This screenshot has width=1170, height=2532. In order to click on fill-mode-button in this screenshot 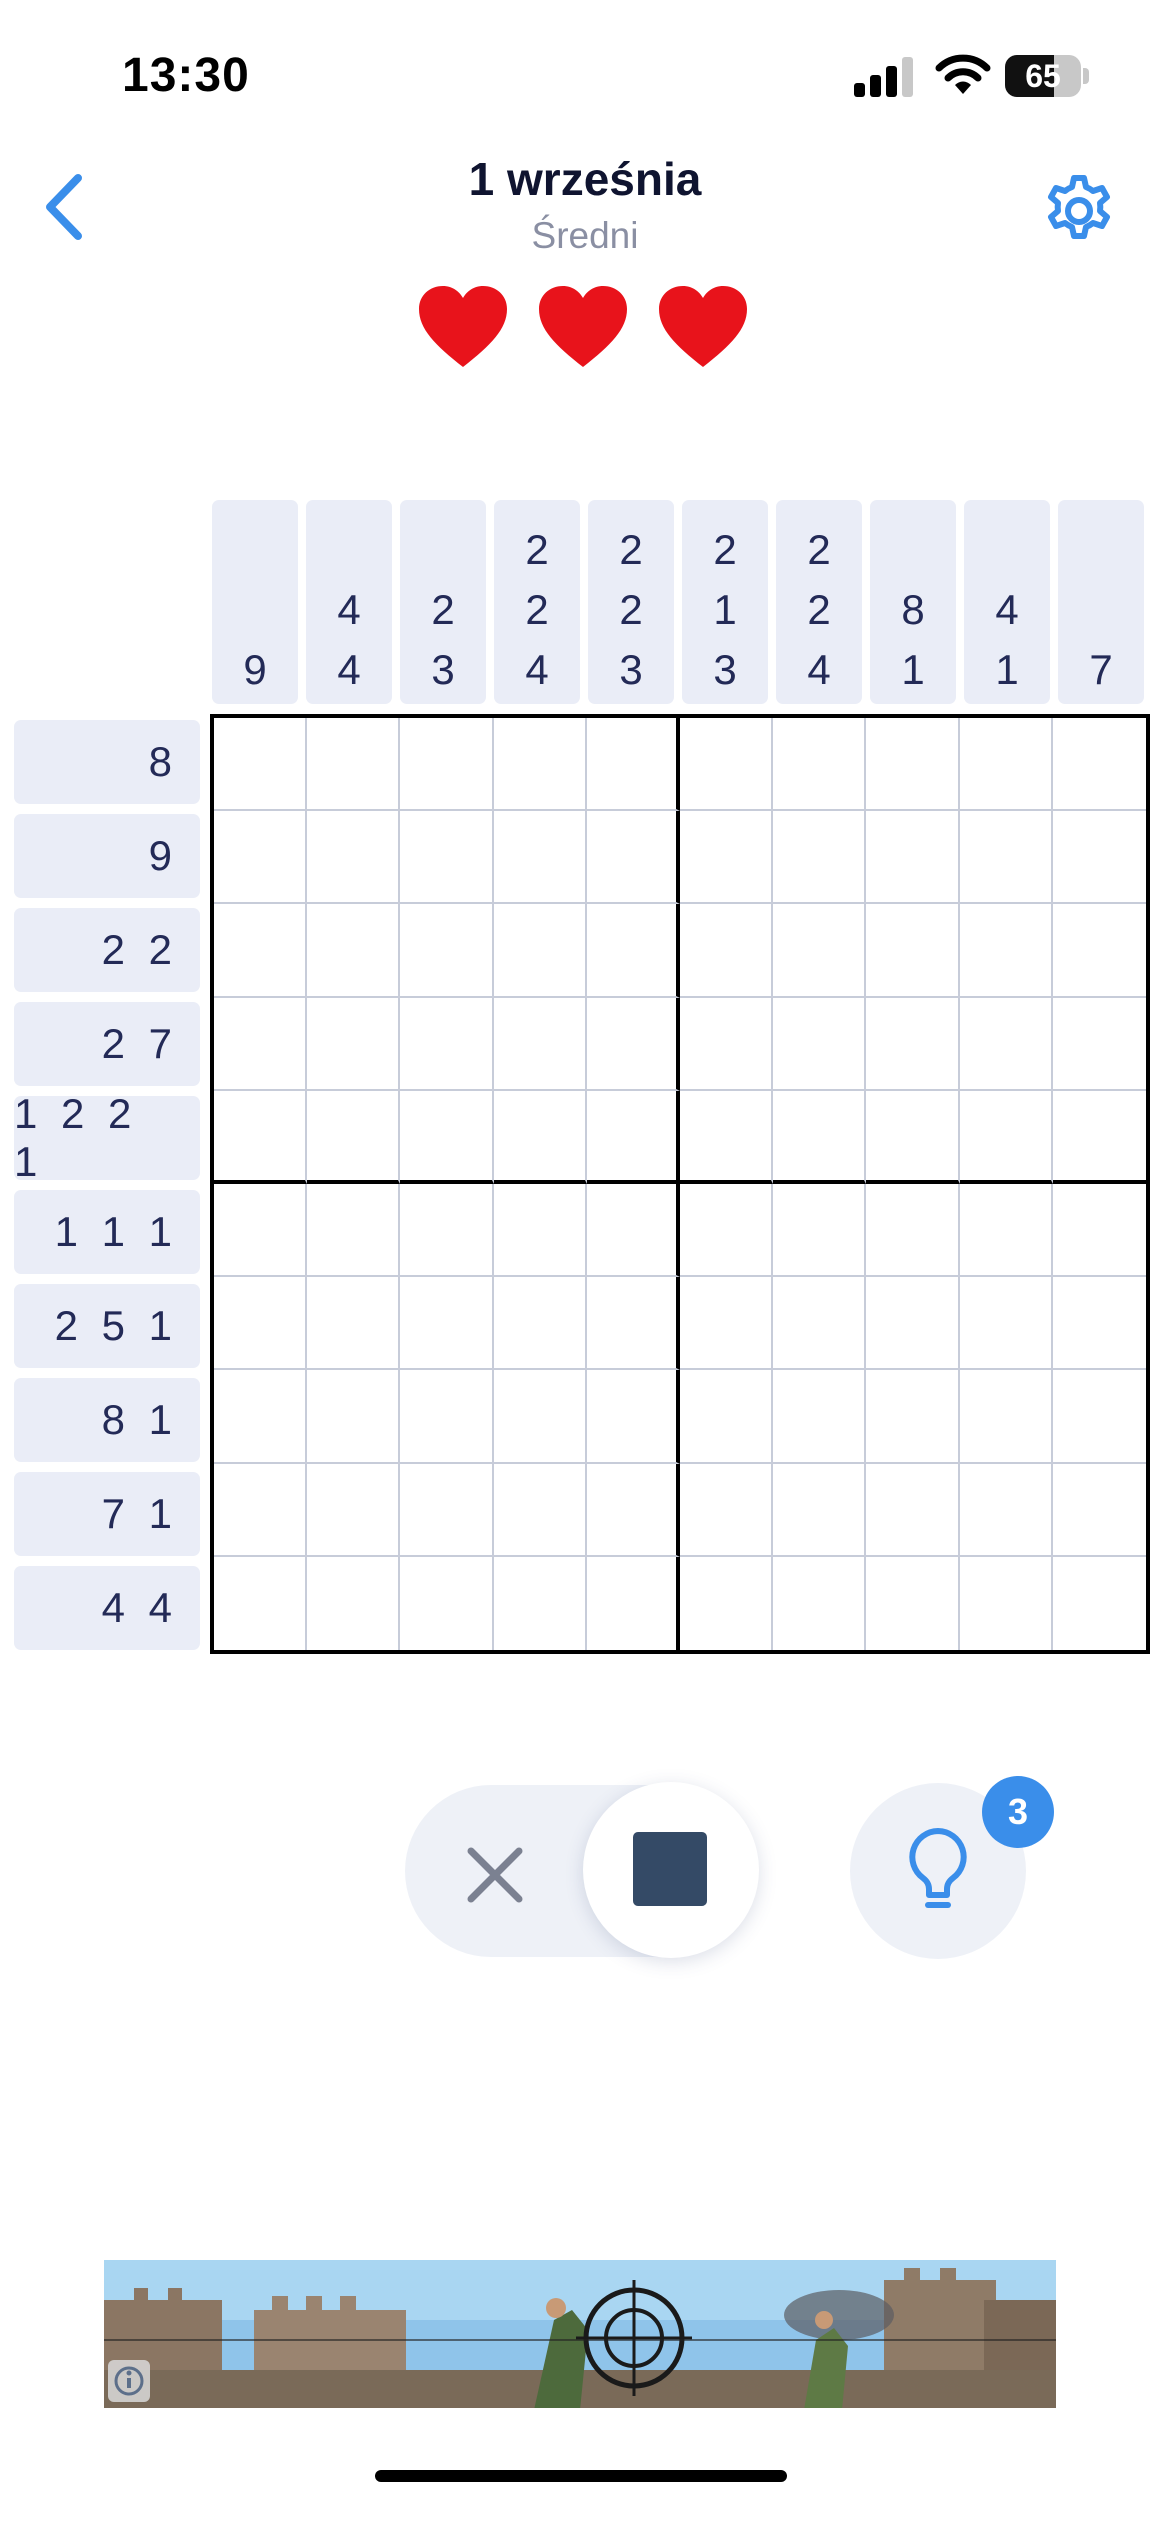, I will do `click(671, 1870)`.